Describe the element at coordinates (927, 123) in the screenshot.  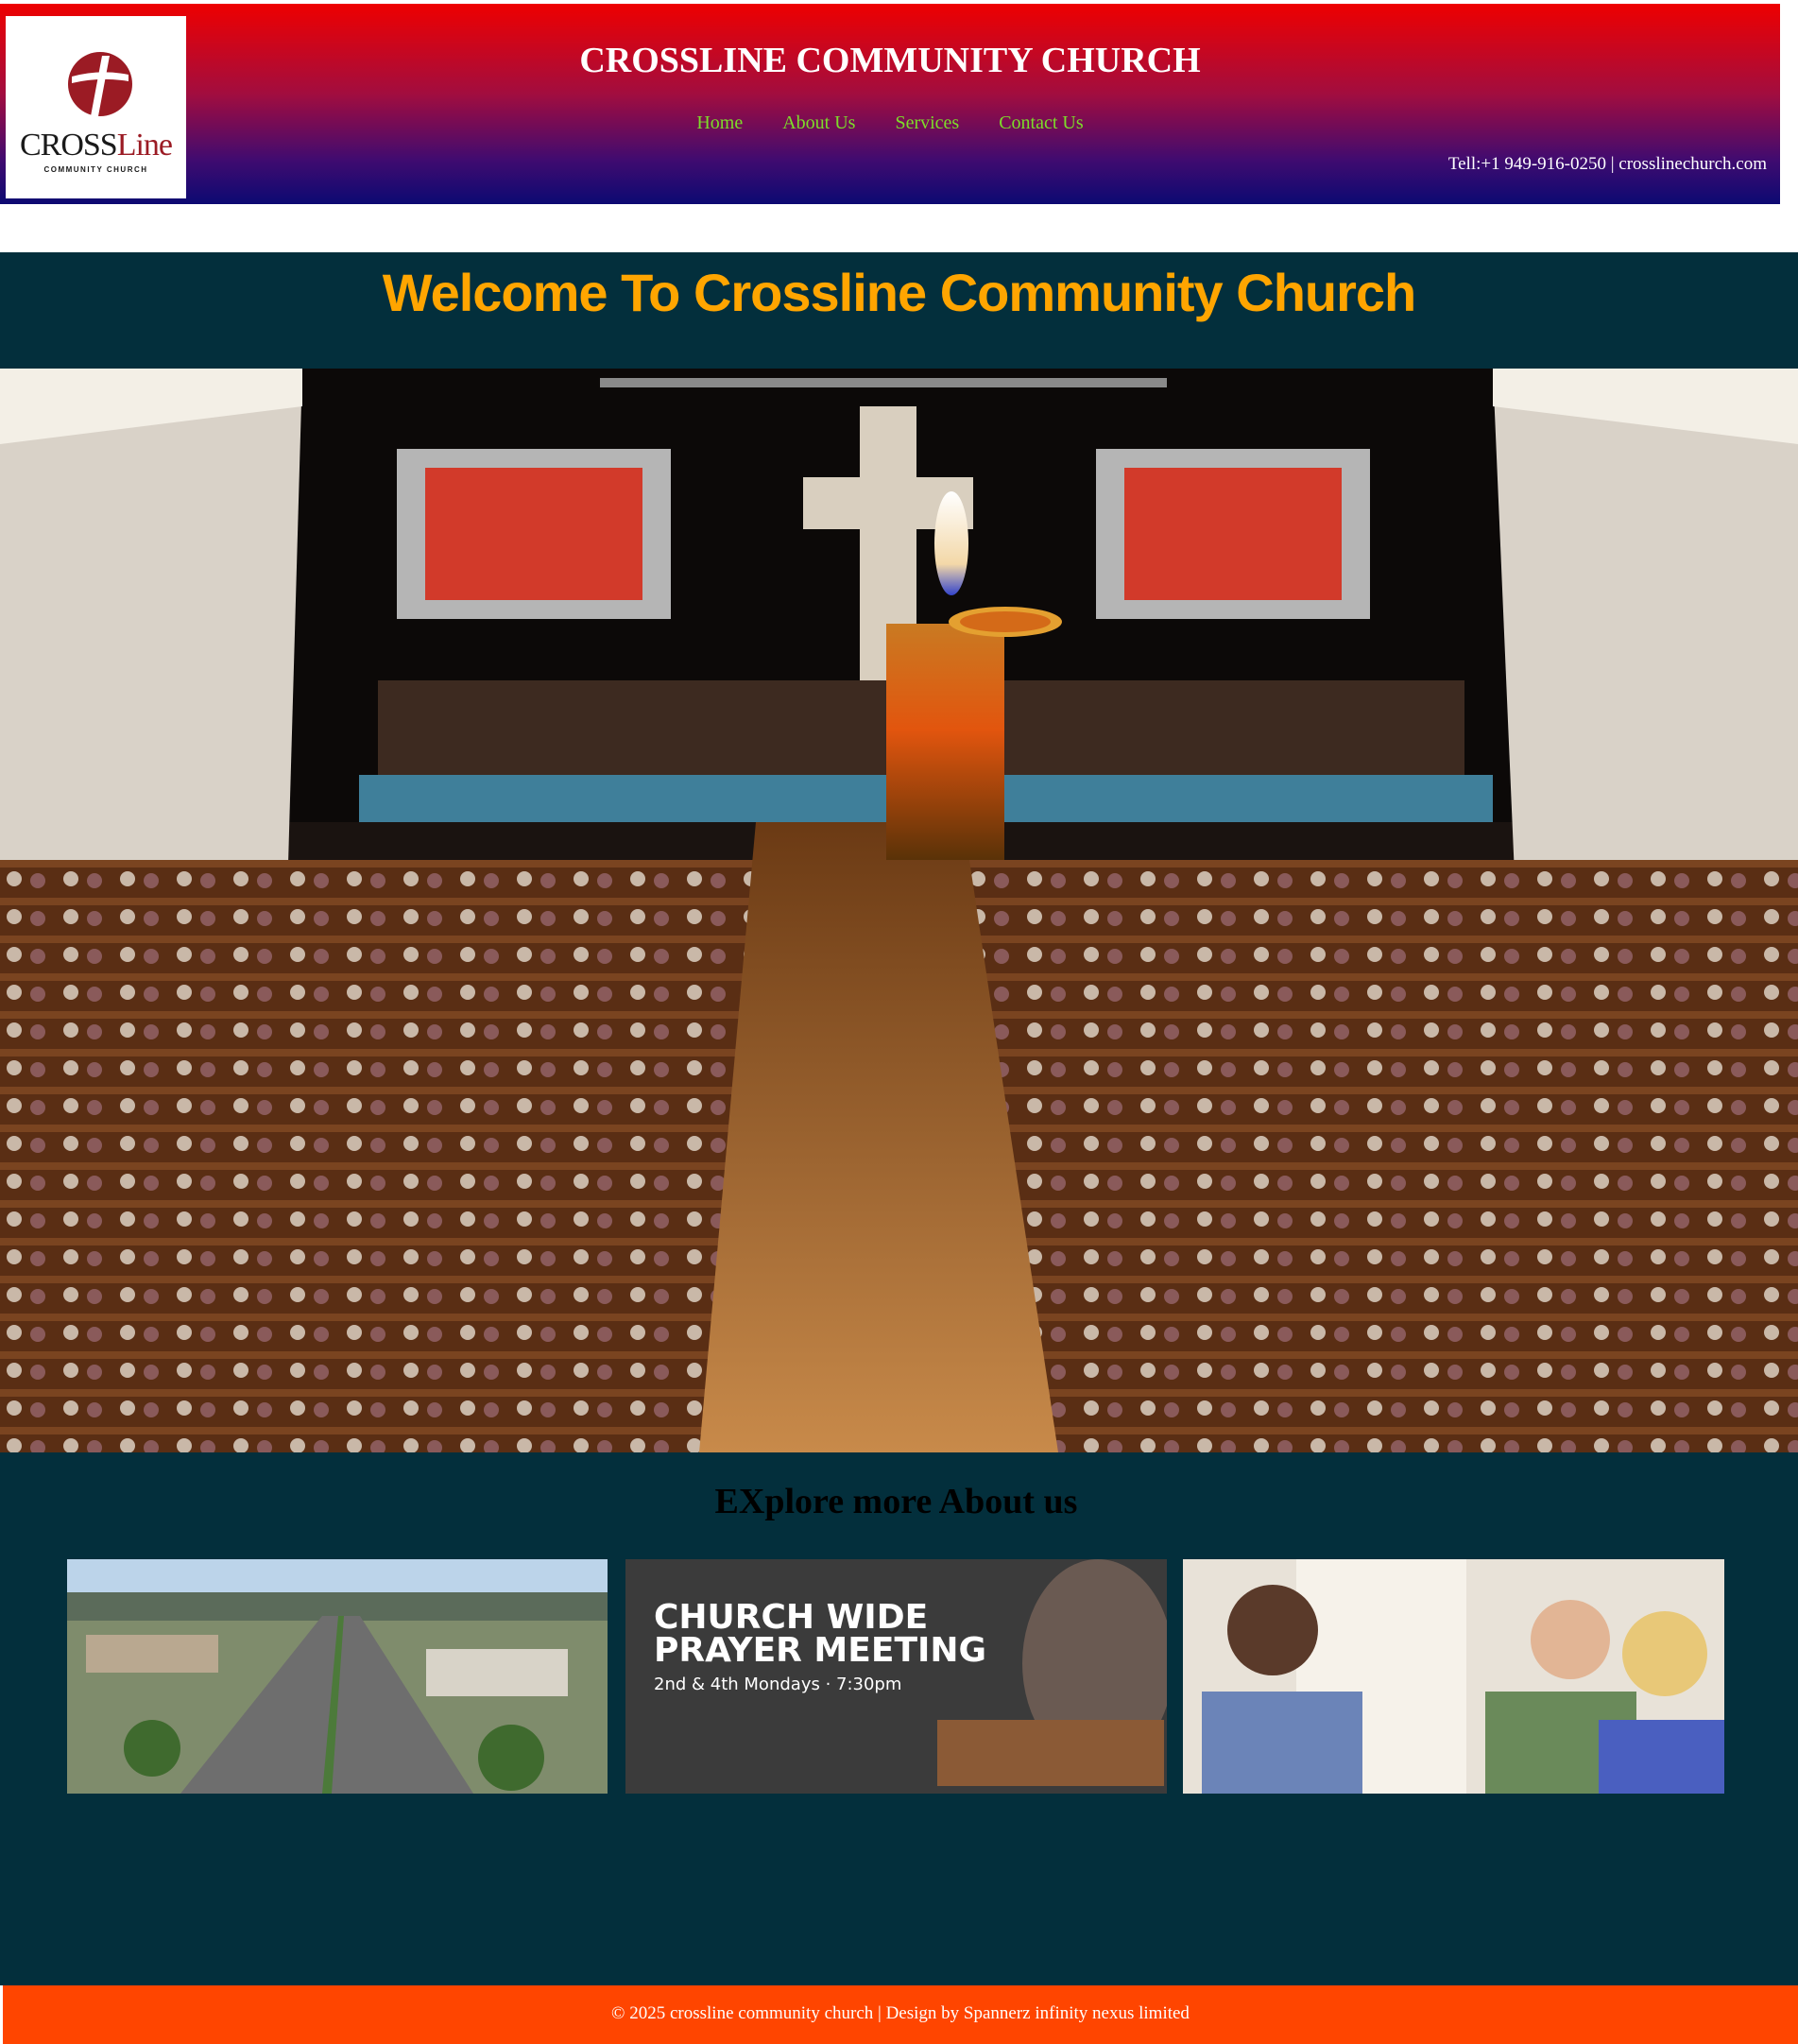
I see `nav-services: Services` at that location.